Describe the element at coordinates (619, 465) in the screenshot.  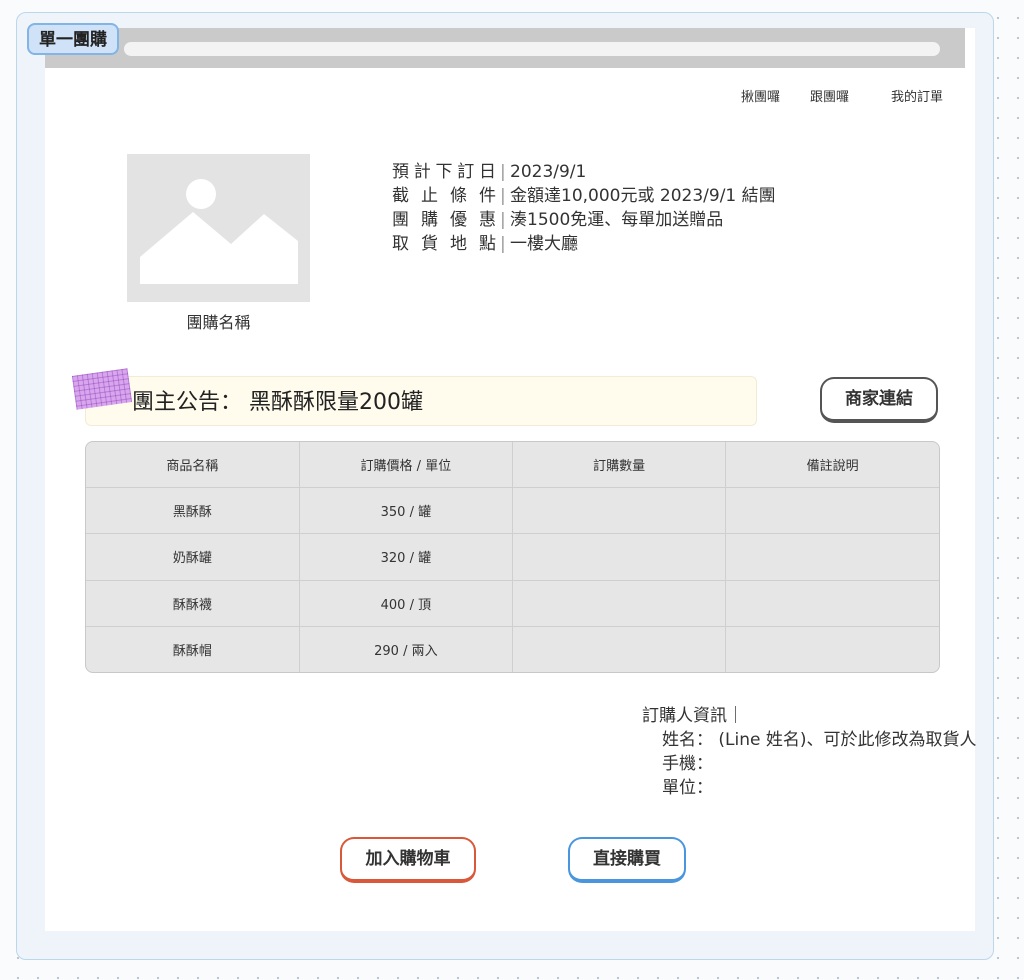
I see `column-header: 訂購數量` at that location.